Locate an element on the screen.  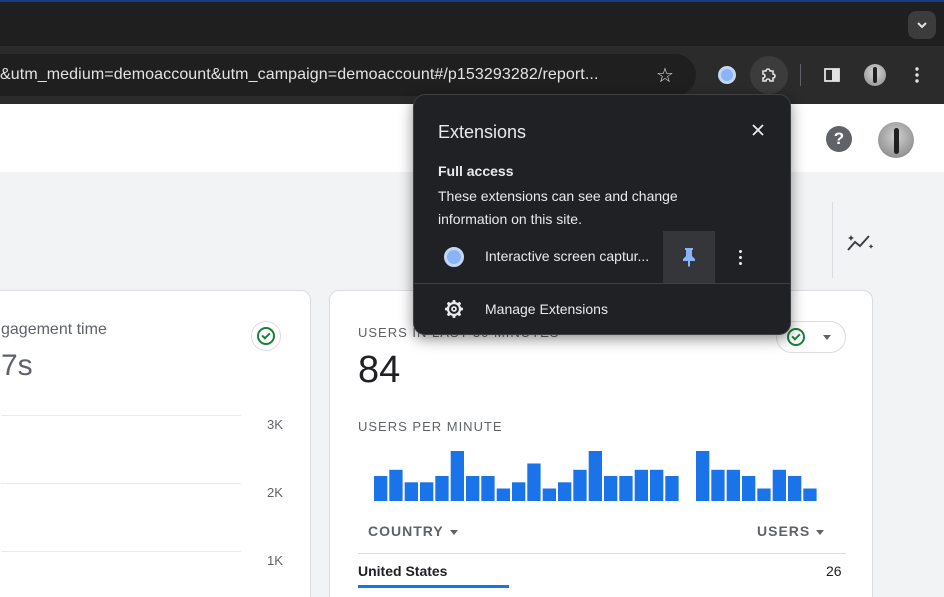
side-panel-icon is located at coordinates (832, 75).